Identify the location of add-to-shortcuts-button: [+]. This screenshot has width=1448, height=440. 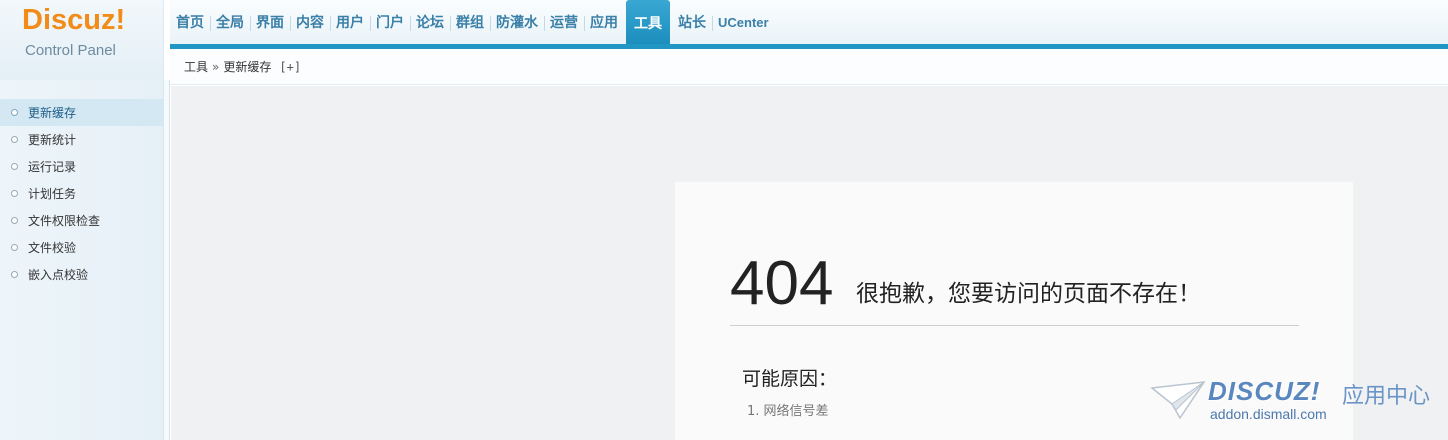
(290, 67).